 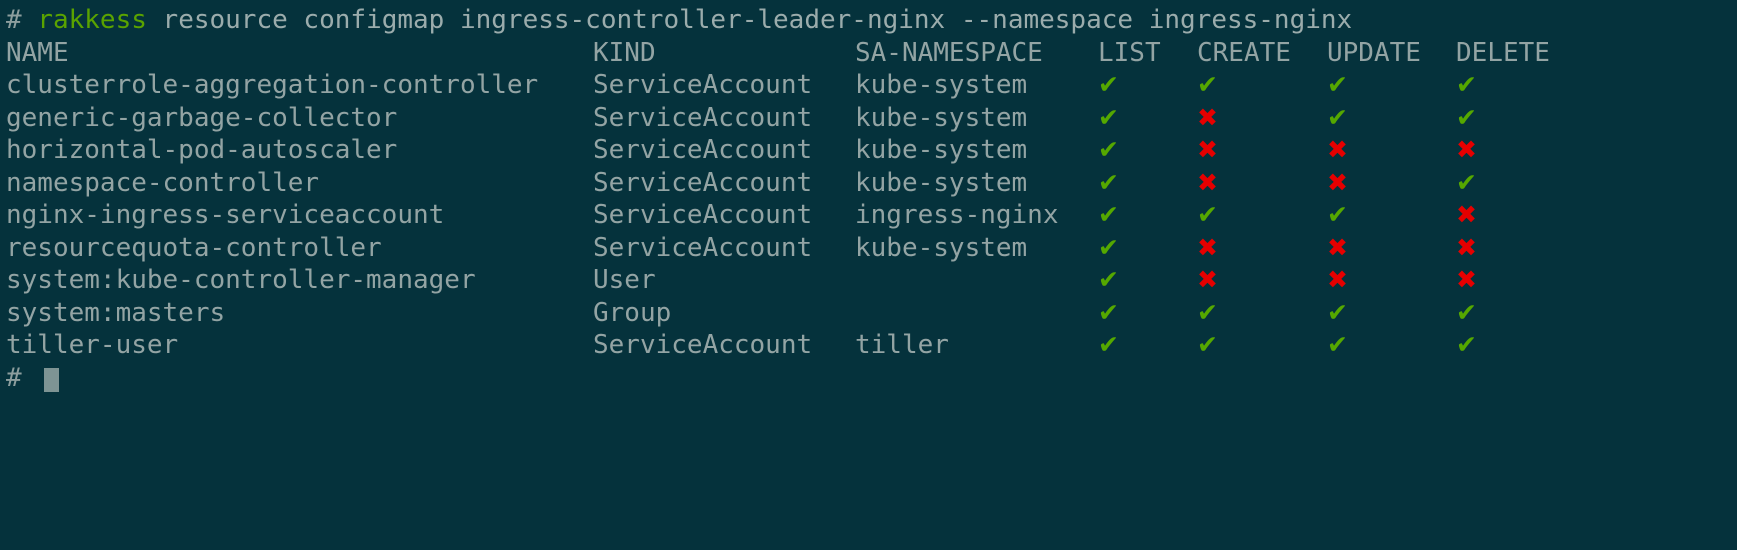 I want to click on cell-name: generic-garbage-collector, so click(x=202, y=117).